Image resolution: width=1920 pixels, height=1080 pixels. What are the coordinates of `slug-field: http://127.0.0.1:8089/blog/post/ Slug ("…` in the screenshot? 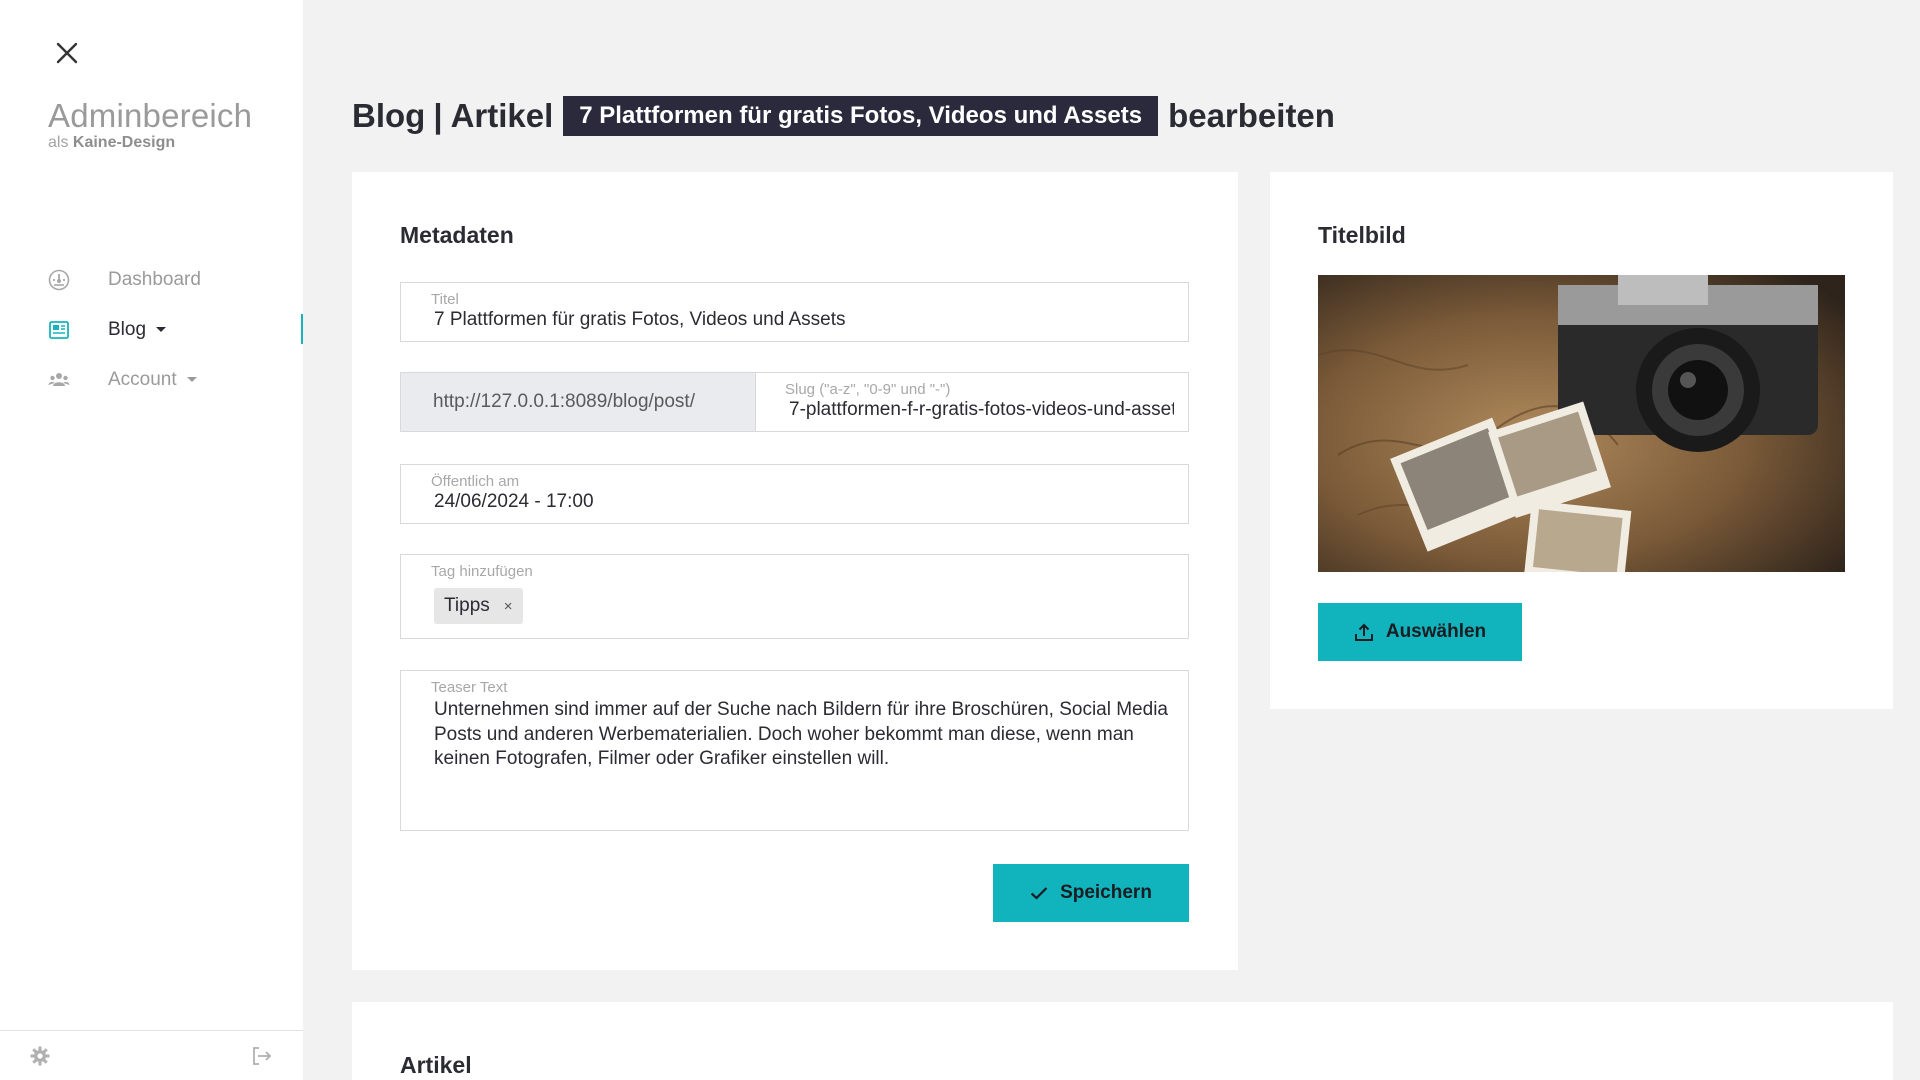 It's located at (794, 402).